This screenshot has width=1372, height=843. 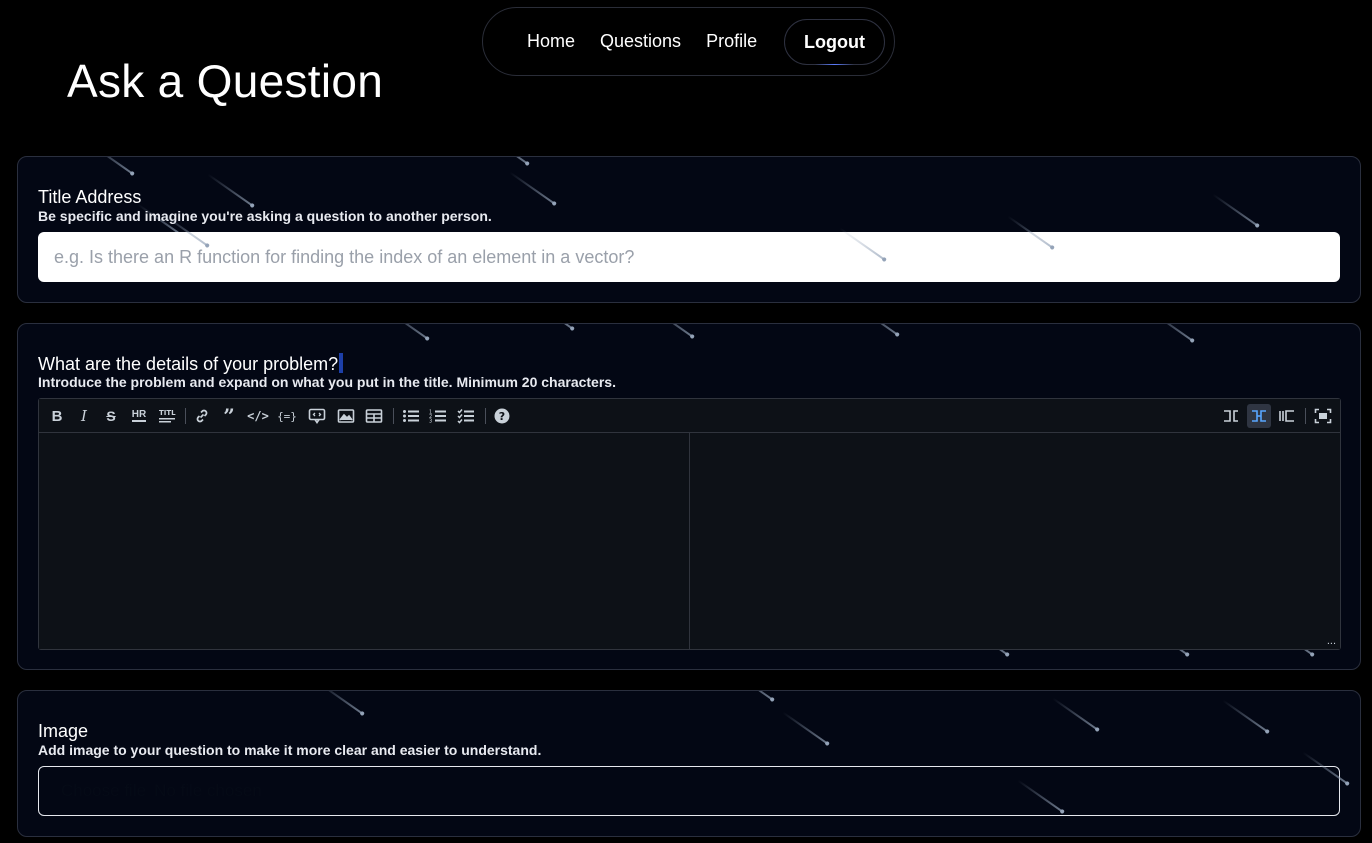 I want to click on unordered-list-icon, so click(x=411, y=416).